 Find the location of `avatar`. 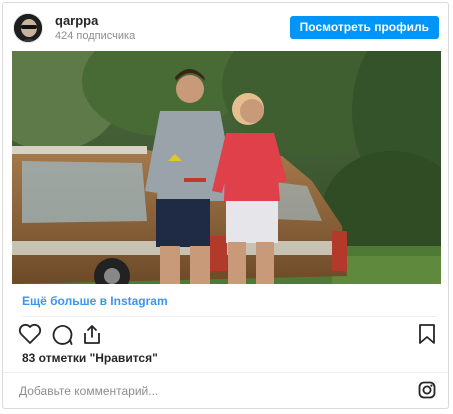

avatar is located at coordinates (28, 28).